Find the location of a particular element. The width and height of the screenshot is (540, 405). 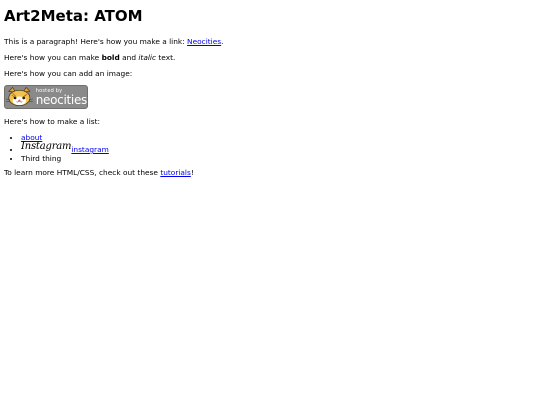

instagram-logo: Instagram is located at coordinates (46, 146).